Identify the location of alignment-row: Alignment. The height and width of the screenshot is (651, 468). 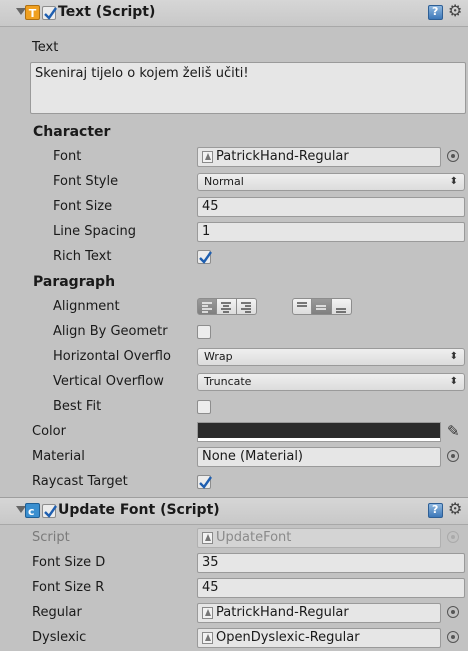
(234, 307).